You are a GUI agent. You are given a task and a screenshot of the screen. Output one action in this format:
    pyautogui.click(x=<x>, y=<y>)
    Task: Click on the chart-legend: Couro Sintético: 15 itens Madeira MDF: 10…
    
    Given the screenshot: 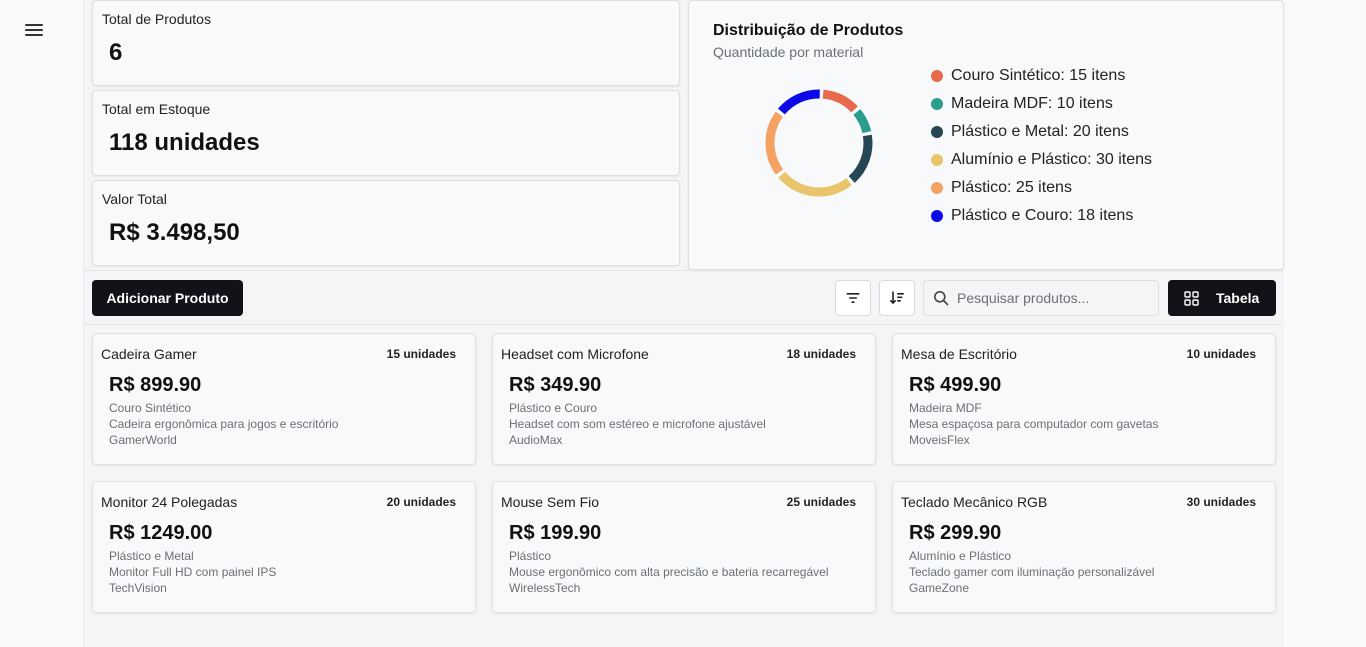 What is the action you would take?
    pyautogui.click(x=1041, y=146)
    